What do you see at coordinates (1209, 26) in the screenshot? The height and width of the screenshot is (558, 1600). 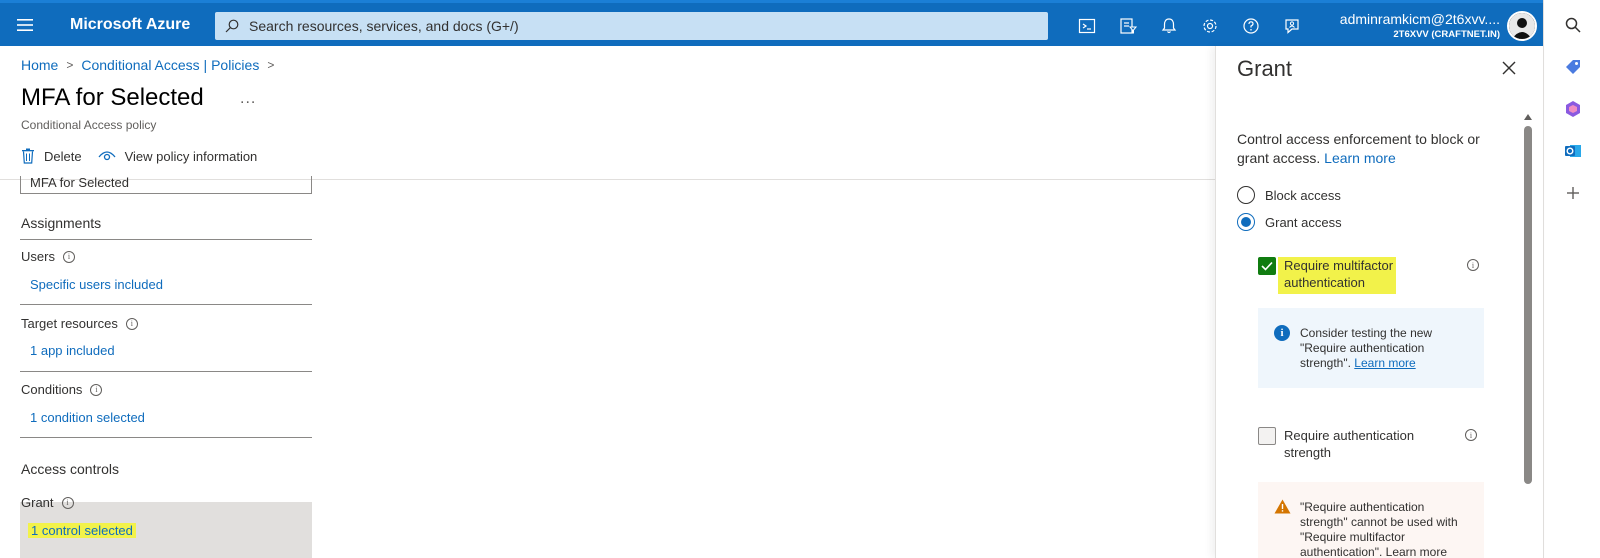 I see `settings-icon` at bounding box center [1209, 26].